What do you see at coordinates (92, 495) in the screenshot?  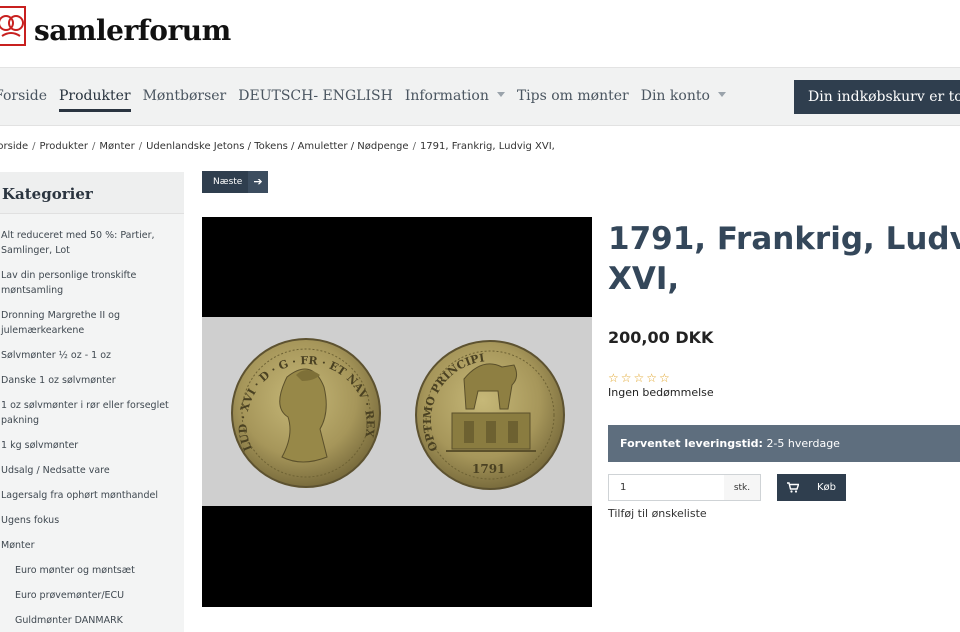 I see `category-item: Lagersalg fra ophørt mønthandel` at bounding box center [92, 495].